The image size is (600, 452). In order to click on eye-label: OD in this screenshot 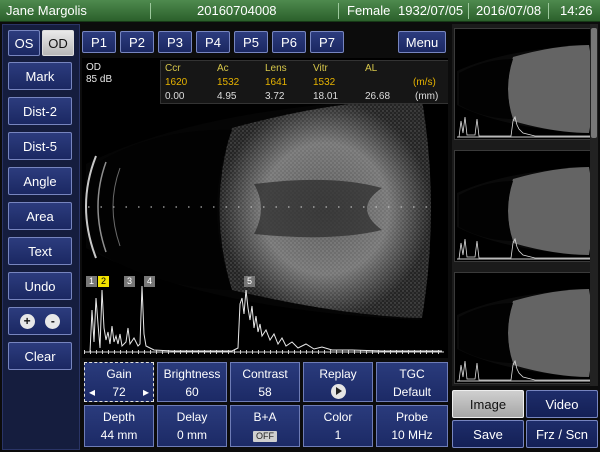, I will do `click(93, 67)`.